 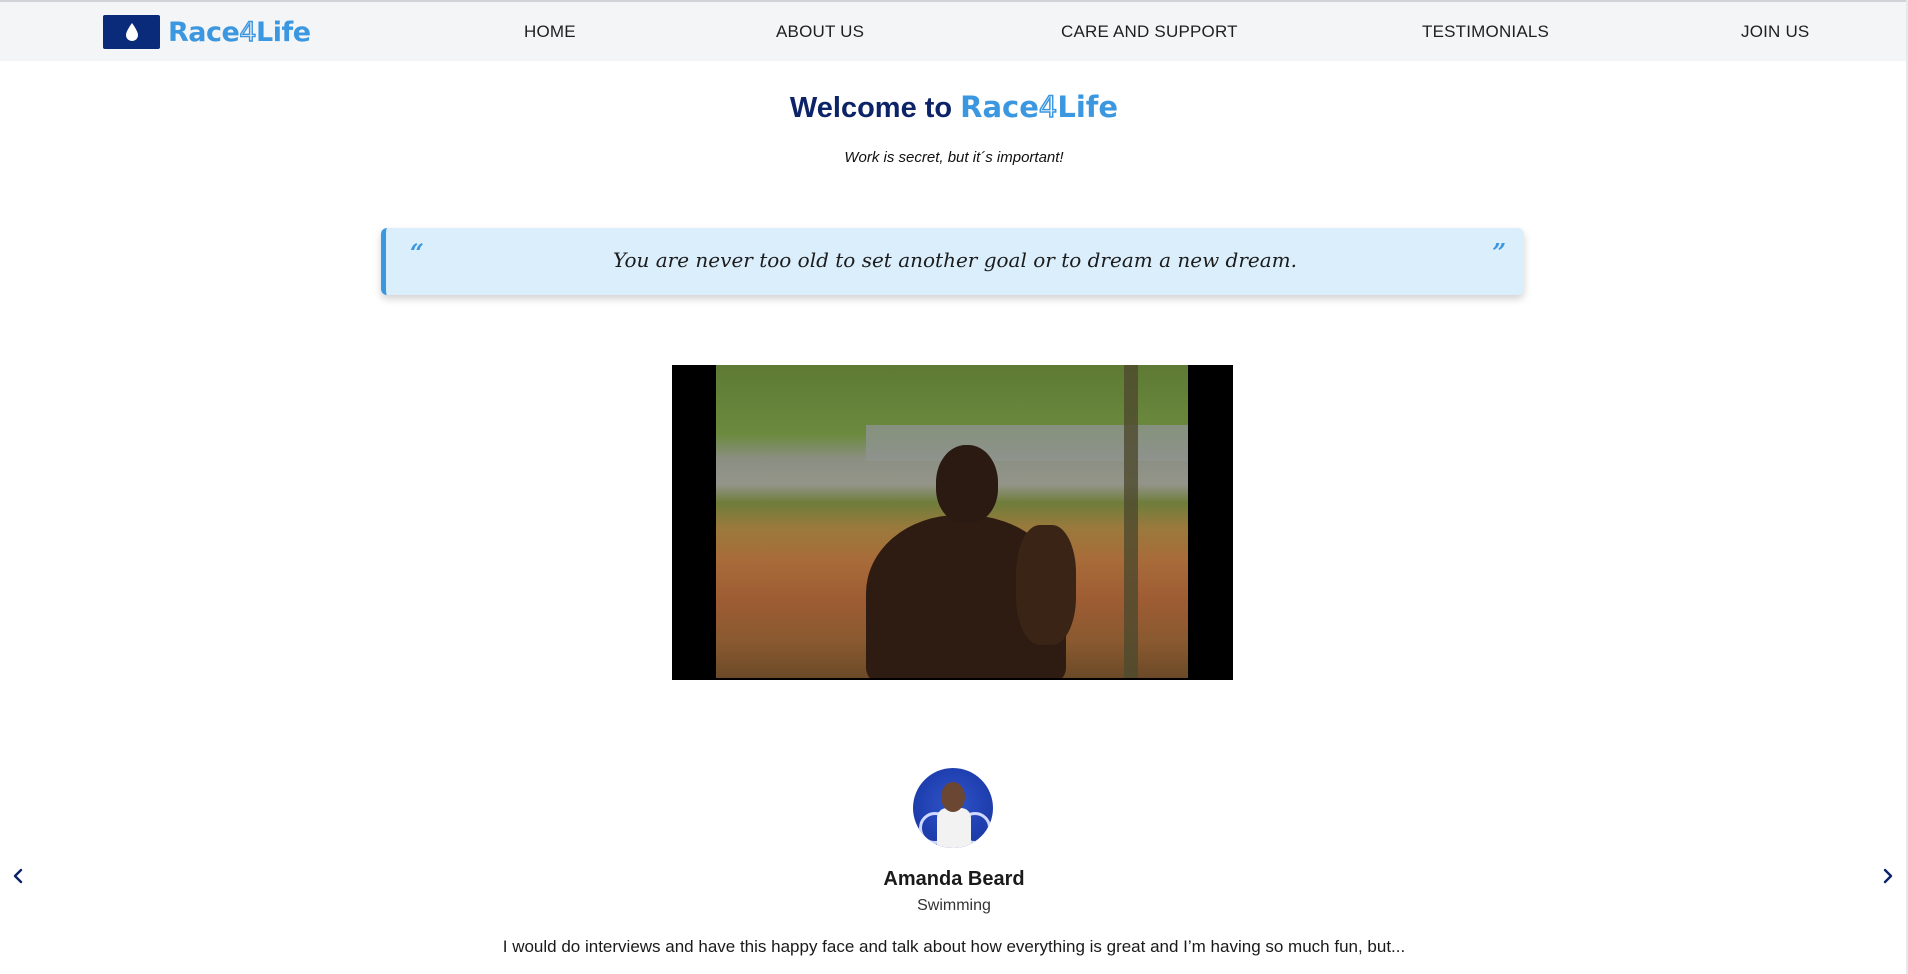 I want to click on tagline: Work is secret, but it´s important!, so click(x=954, y=157).